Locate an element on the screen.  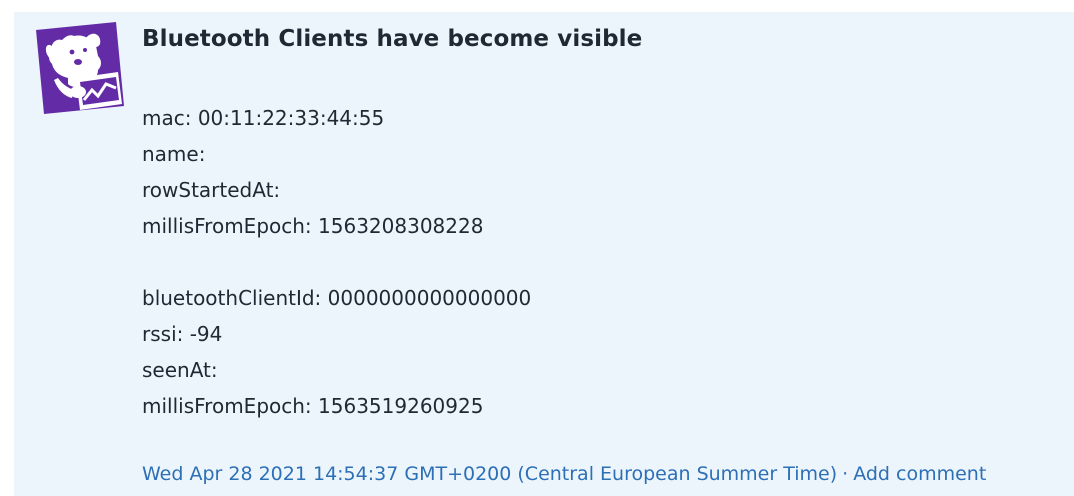
body-line-seen-at: seenAt: is located at coordinates (180, 370).